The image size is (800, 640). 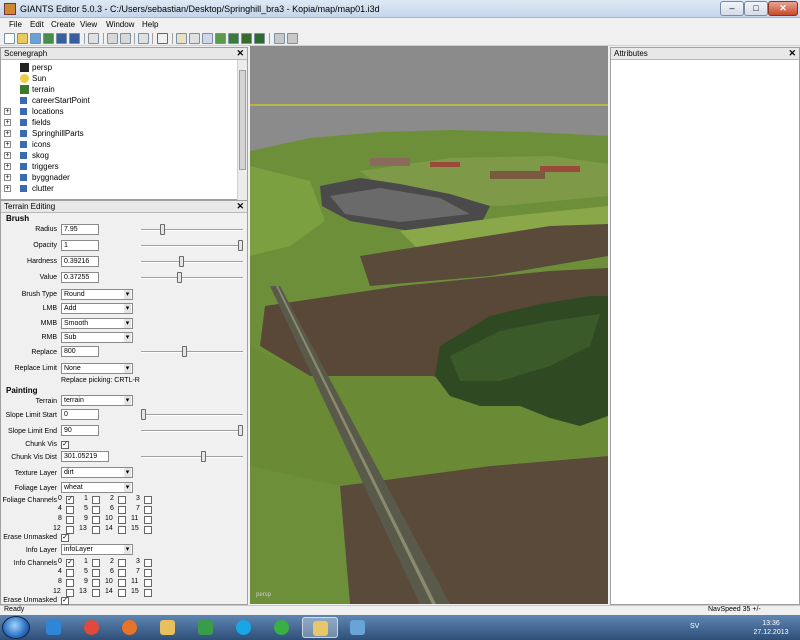 What do you see at coordinates (192, 261) in the screenshot?
I see `hardness-slider` at bounding box center [192, 261].